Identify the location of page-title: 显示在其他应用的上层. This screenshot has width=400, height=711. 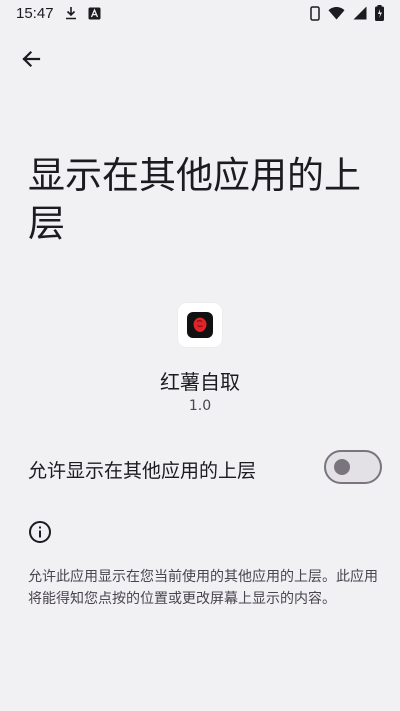
(194, 199).